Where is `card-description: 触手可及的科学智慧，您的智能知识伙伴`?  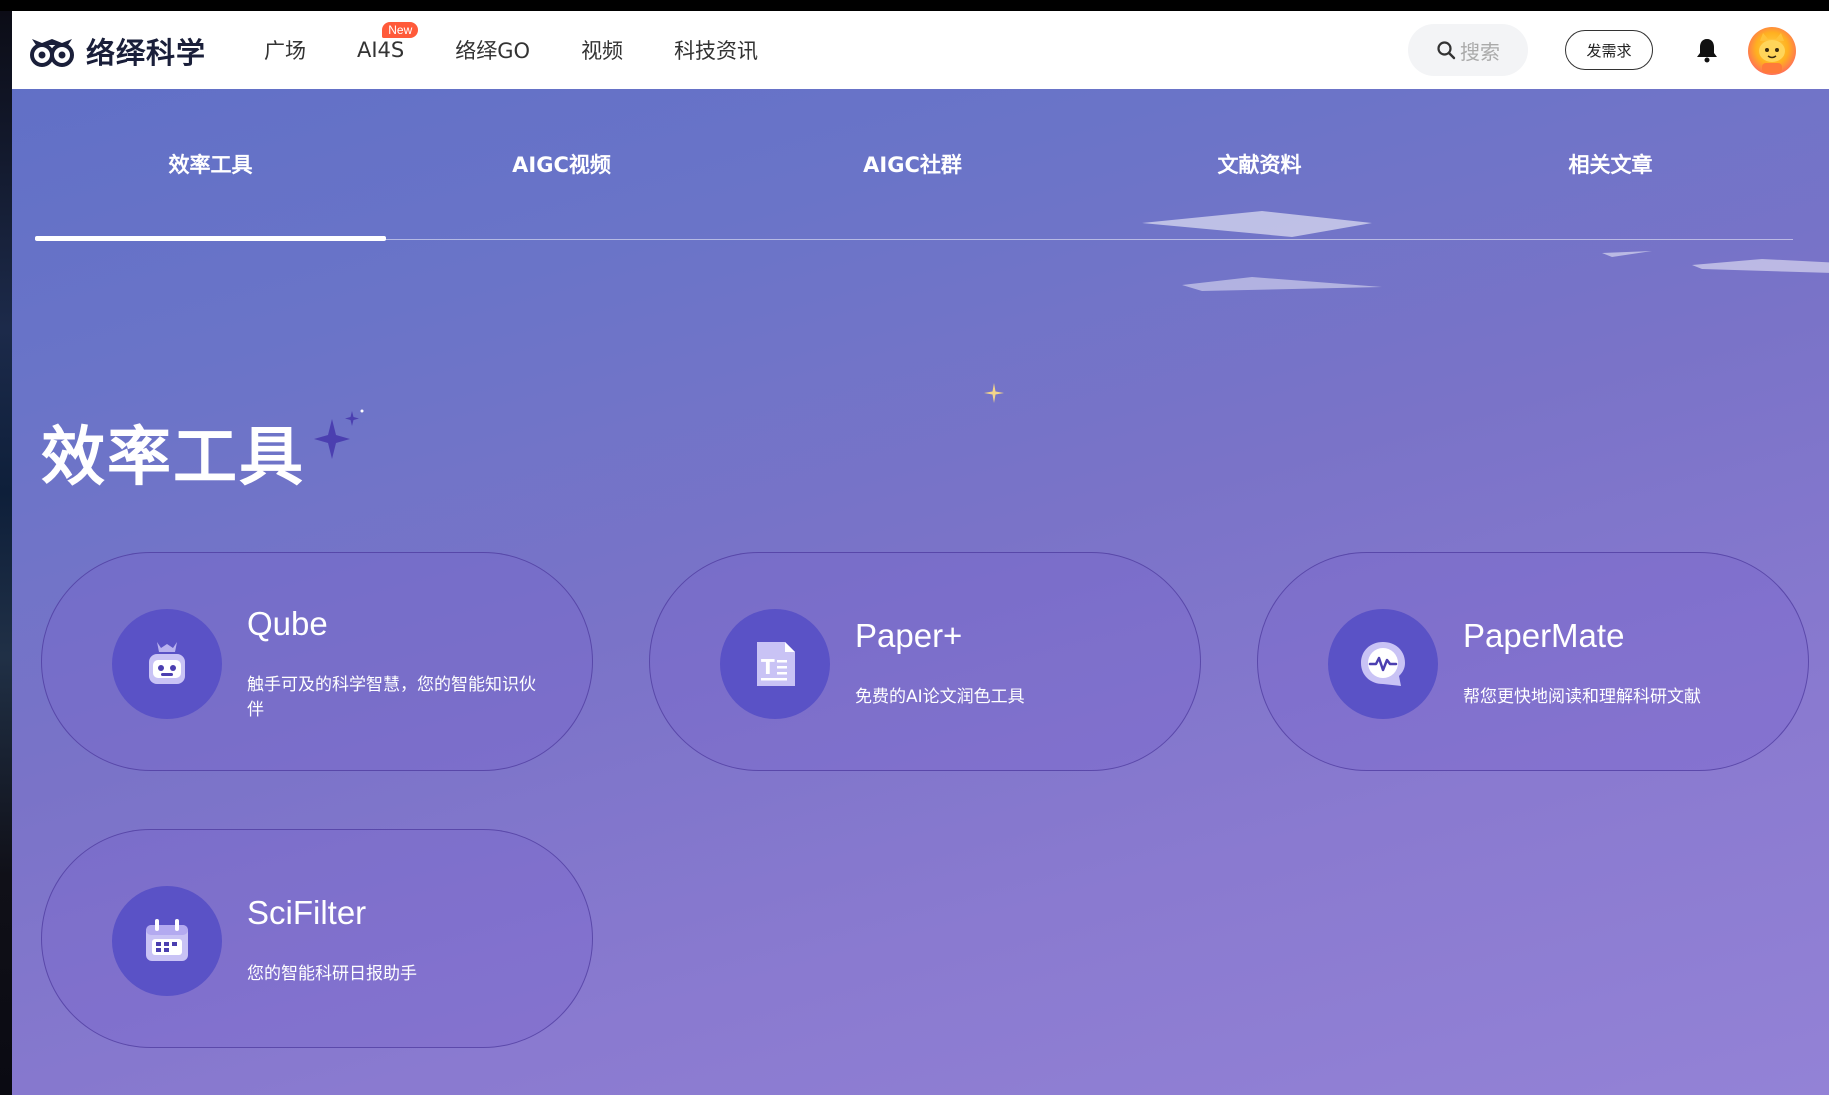 card-description: 触手可及的科学智慧，您的智能知识伙伴 is located at coordinates (391, 697).